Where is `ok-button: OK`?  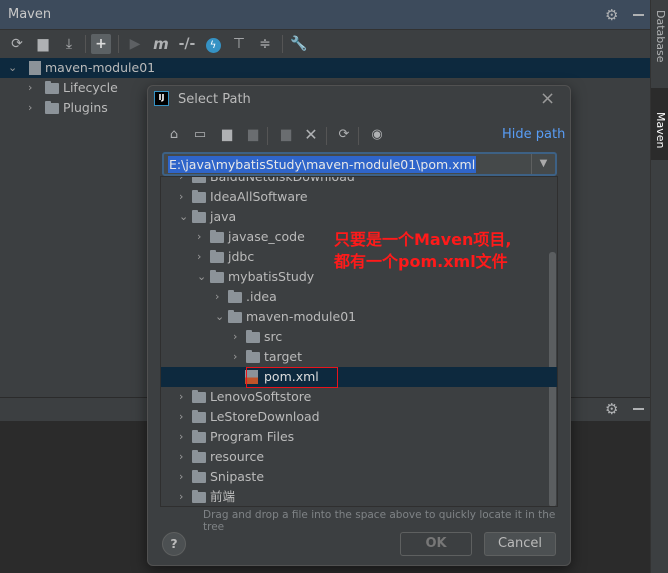 ok-button: OK is located at coordinates (436, 544).